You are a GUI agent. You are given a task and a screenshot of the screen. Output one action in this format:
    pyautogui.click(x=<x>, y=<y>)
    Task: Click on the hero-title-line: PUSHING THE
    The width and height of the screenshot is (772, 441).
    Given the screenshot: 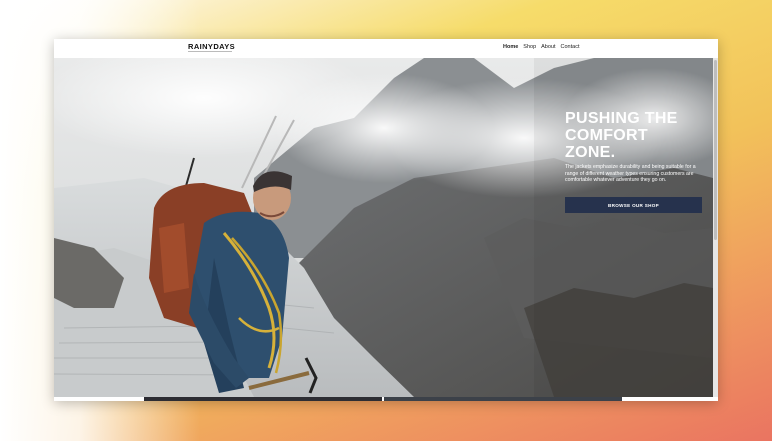 What is the action you would take?
    pyautogui.click(x=621, y=118)
    